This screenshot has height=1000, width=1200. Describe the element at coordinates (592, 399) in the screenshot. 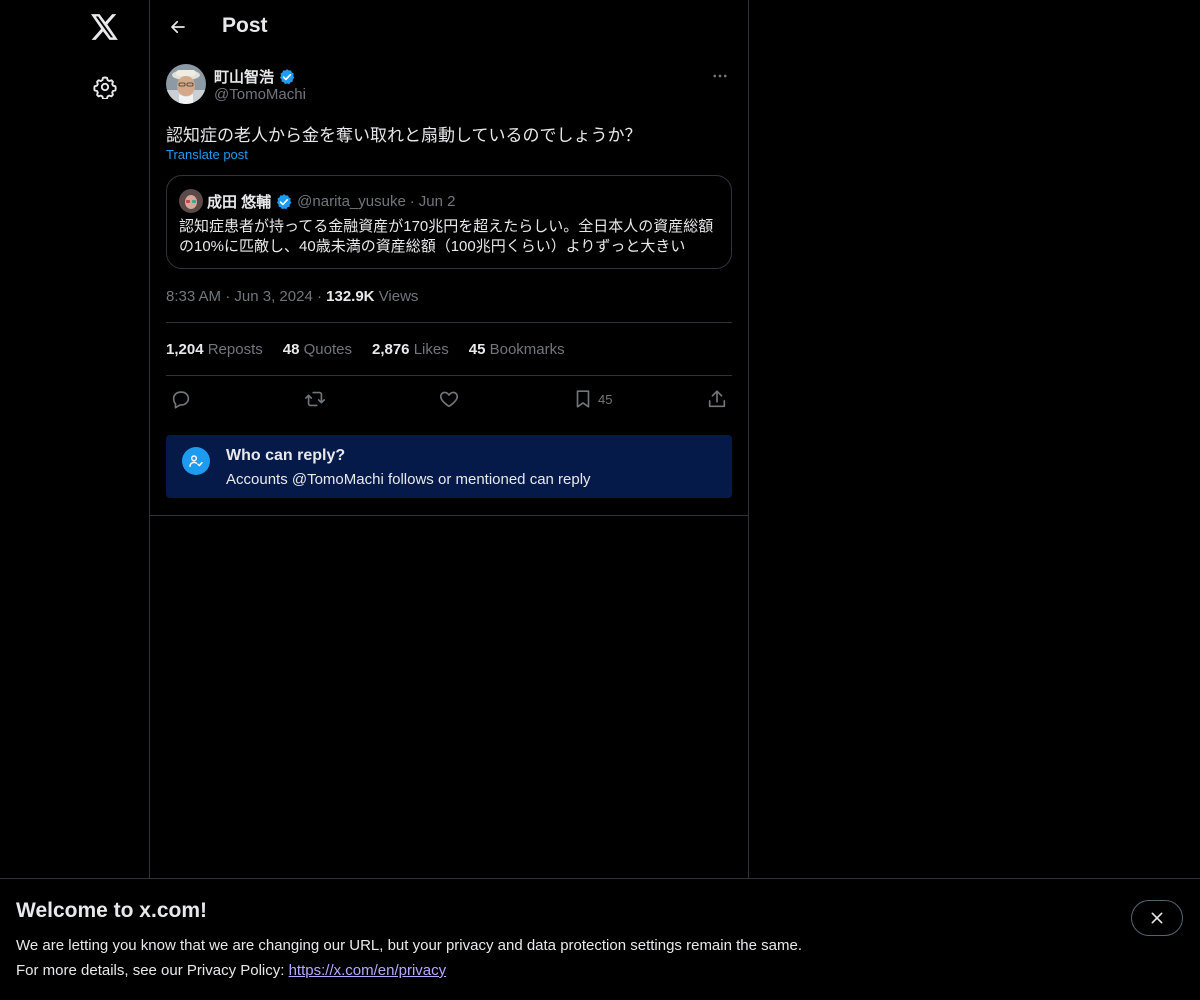

I see `bookmark-button: 45` at that location.